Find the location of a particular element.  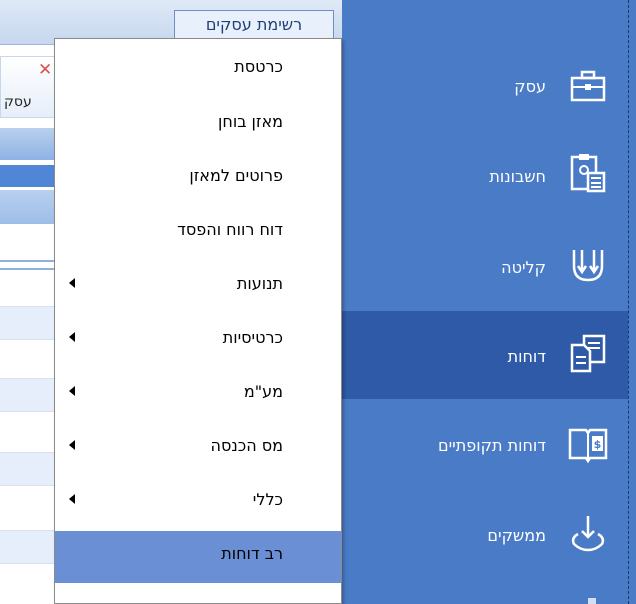

menu-item-label: מע"מ is located at coordinates (263, 391).